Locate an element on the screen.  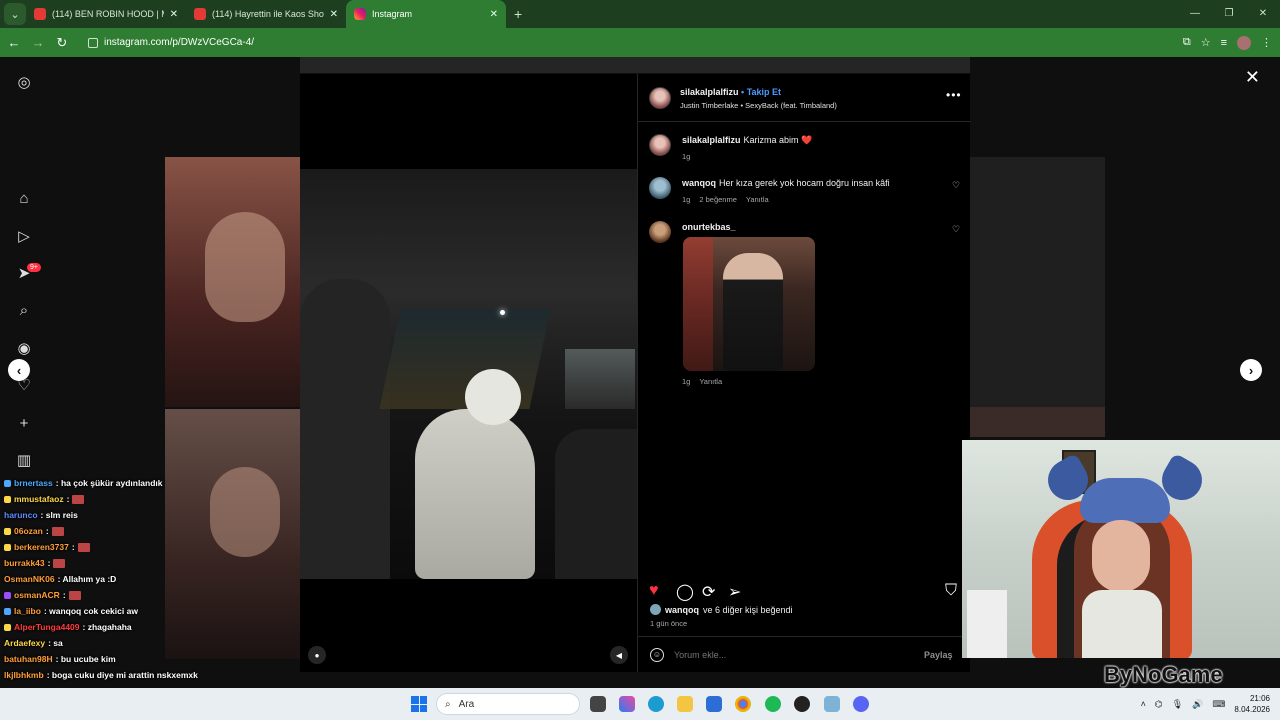
chrome-icon is located at coordinates (743, 704).